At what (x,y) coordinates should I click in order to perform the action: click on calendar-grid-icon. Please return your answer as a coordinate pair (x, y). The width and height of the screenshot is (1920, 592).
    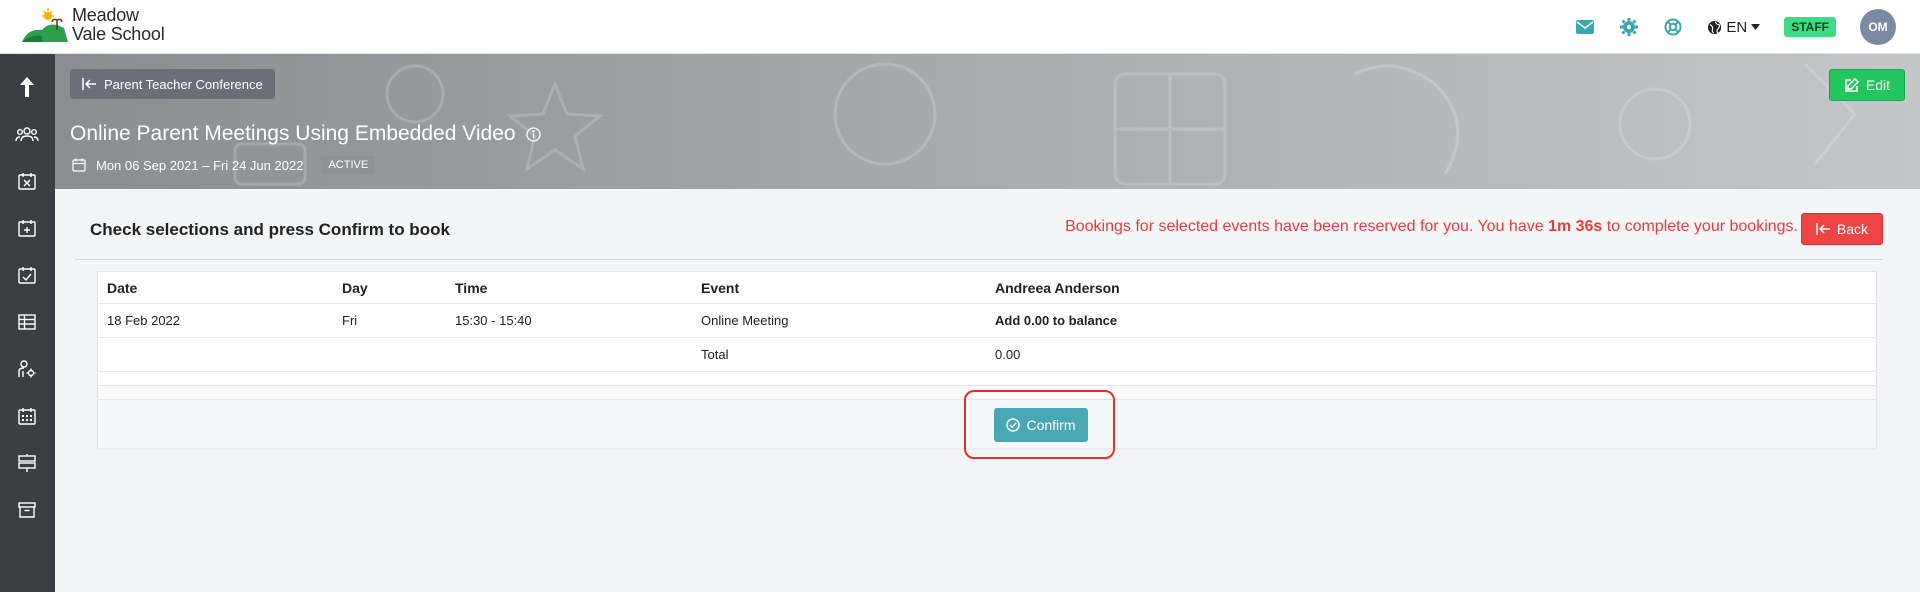
    Looking at the image, I should click on (27, 416).